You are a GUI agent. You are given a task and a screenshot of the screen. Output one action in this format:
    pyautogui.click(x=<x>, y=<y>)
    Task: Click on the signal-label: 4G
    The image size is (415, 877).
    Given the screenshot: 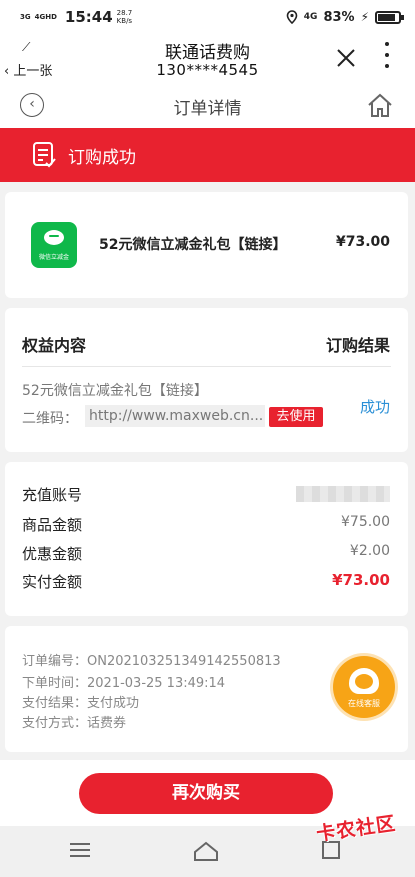 What is the action you would take?
    pyautogui.click(x=310, y=17)
    